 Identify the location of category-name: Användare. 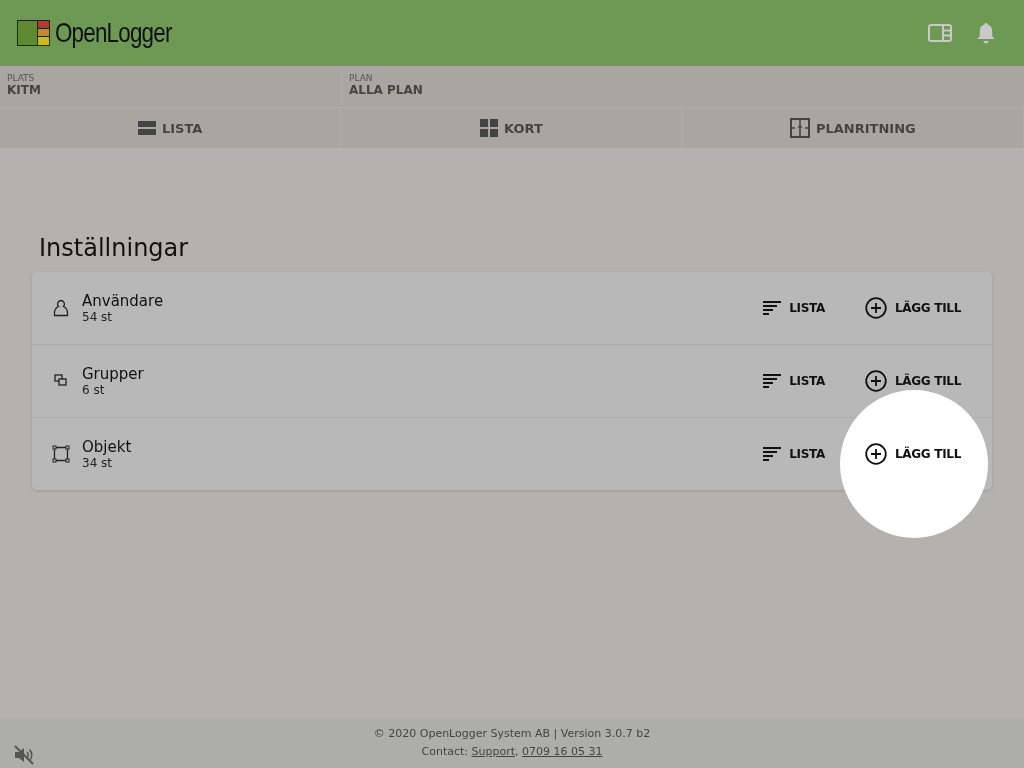
(123, 301).